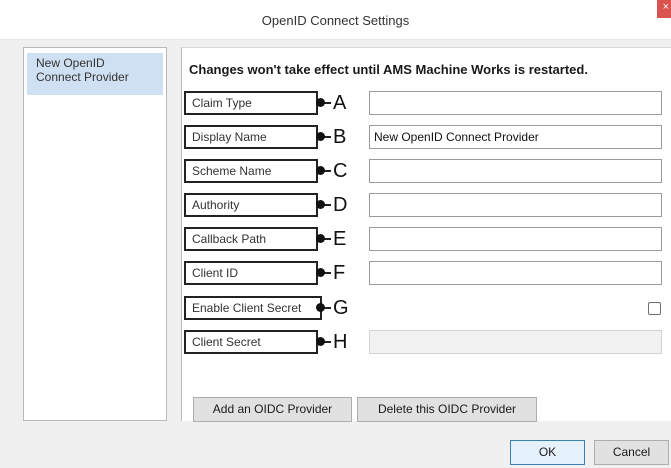 The height and width of the screenshot is (468, 671). Describe the element at coordinates (515, 171) in the screenshot. I see `scheme-name-input` at that location.